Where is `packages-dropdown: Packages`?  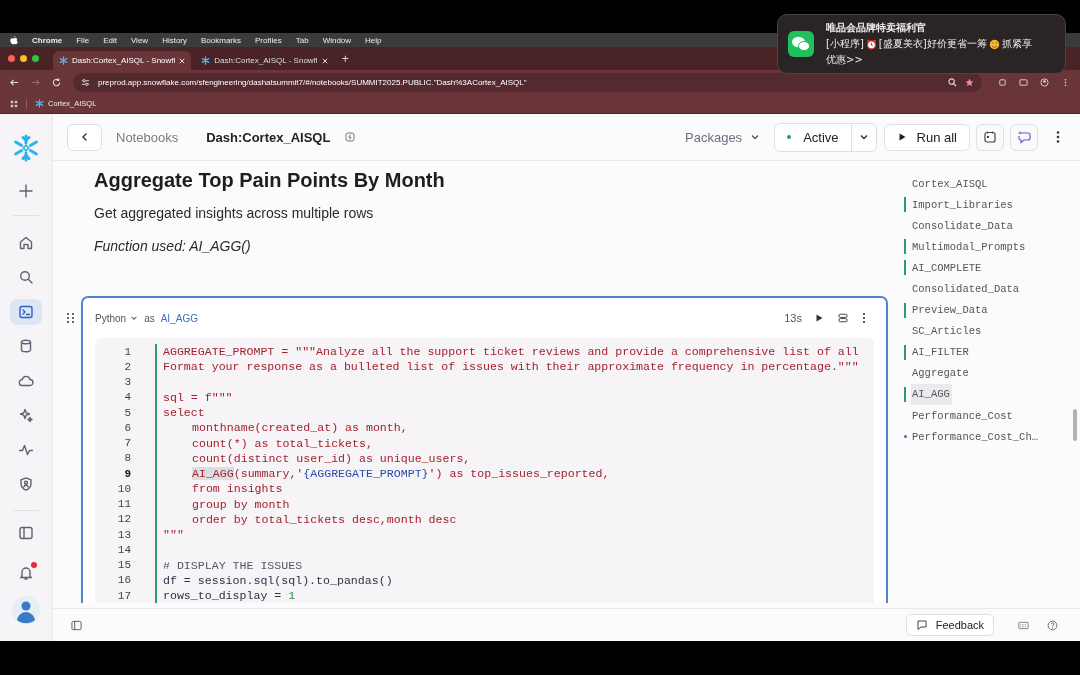 packages-dropdown: Packages is located at coordinates (723, 137).